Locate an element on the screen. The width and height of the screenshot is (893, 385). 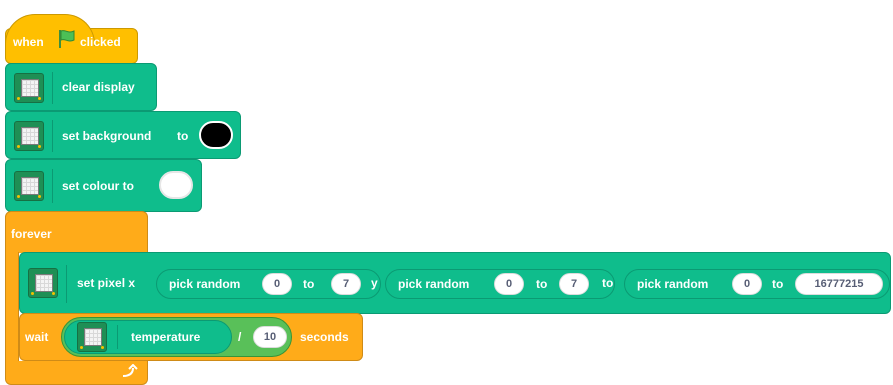
pick-random-y-reporter: pick random 0 to 7 is located at coordinates (500, 284).